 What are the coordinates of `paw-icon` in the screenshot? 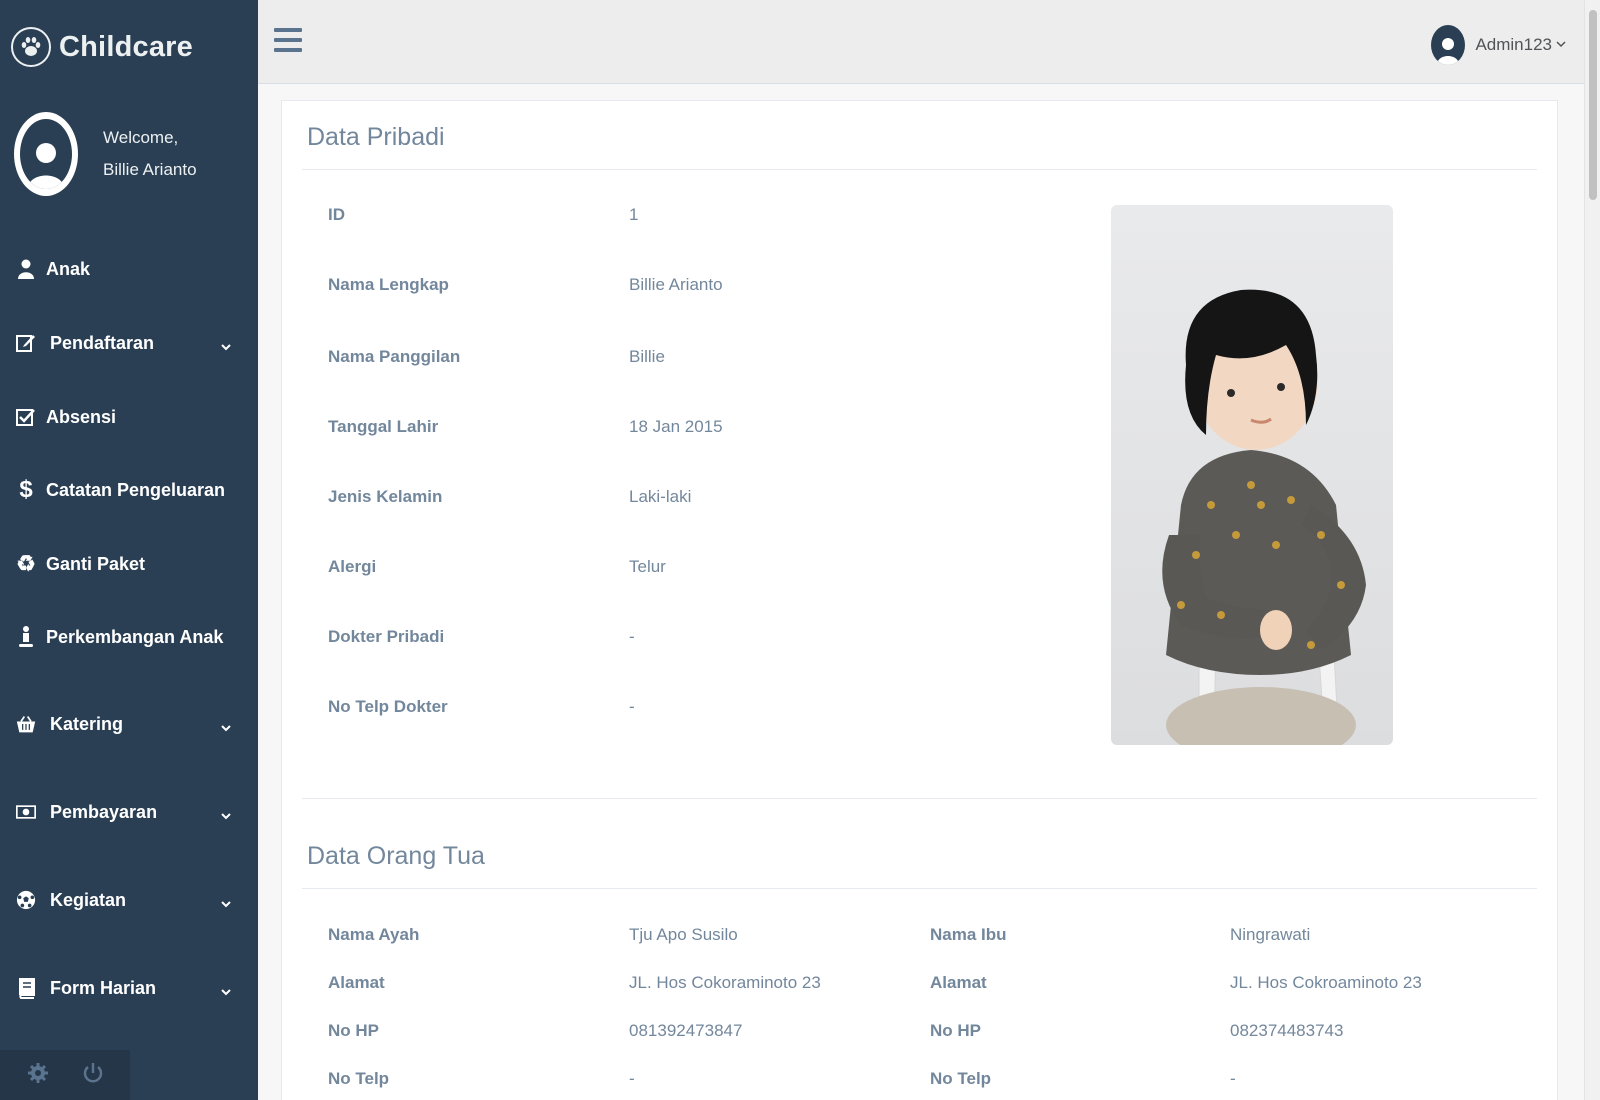 It's located at (31, 47).